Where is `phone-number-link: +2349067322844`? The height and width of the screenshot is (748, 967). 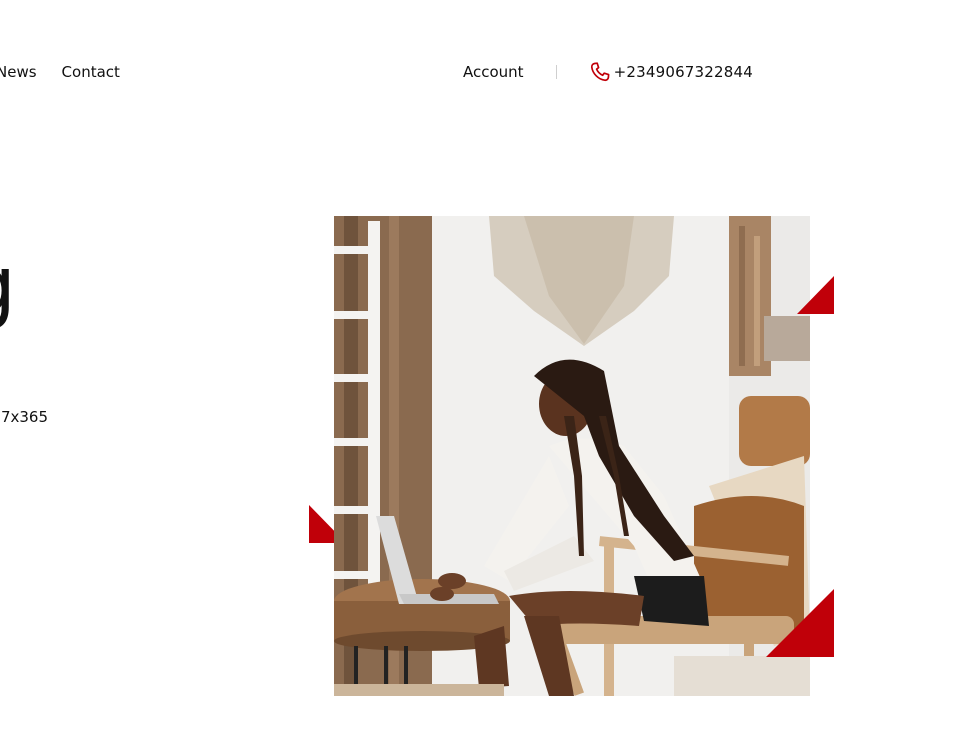
phone-number-link: +2349067322844 is located at coordinates (683, 72).